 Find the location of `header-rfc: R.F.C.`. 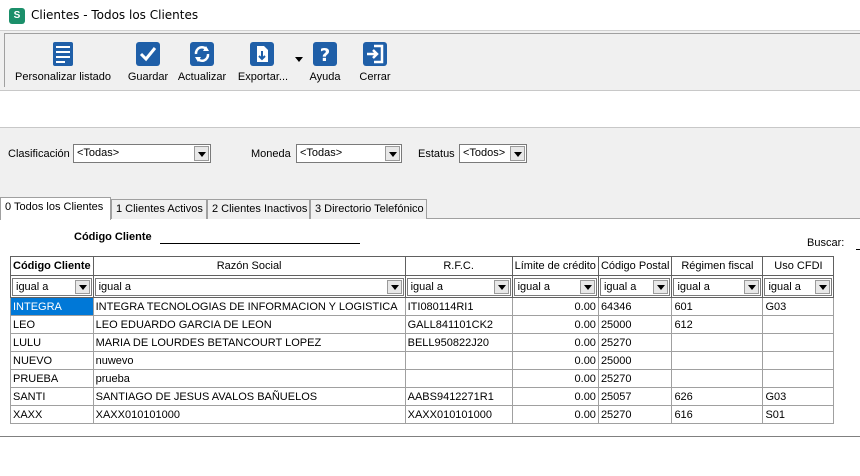

header-rfc: R.F.C. is located at coordinates (458, 266).